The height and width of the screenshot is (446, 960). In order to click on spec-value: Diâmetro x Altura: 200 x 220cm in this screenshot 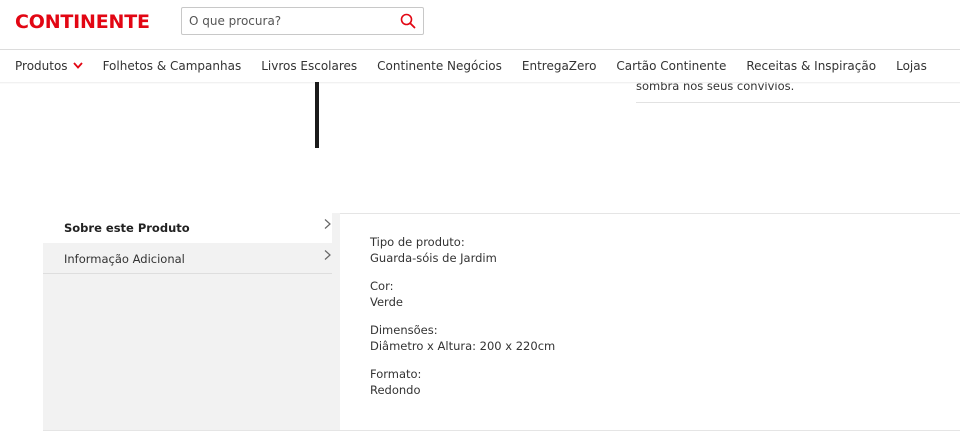, I will do `click(463, 346)`.